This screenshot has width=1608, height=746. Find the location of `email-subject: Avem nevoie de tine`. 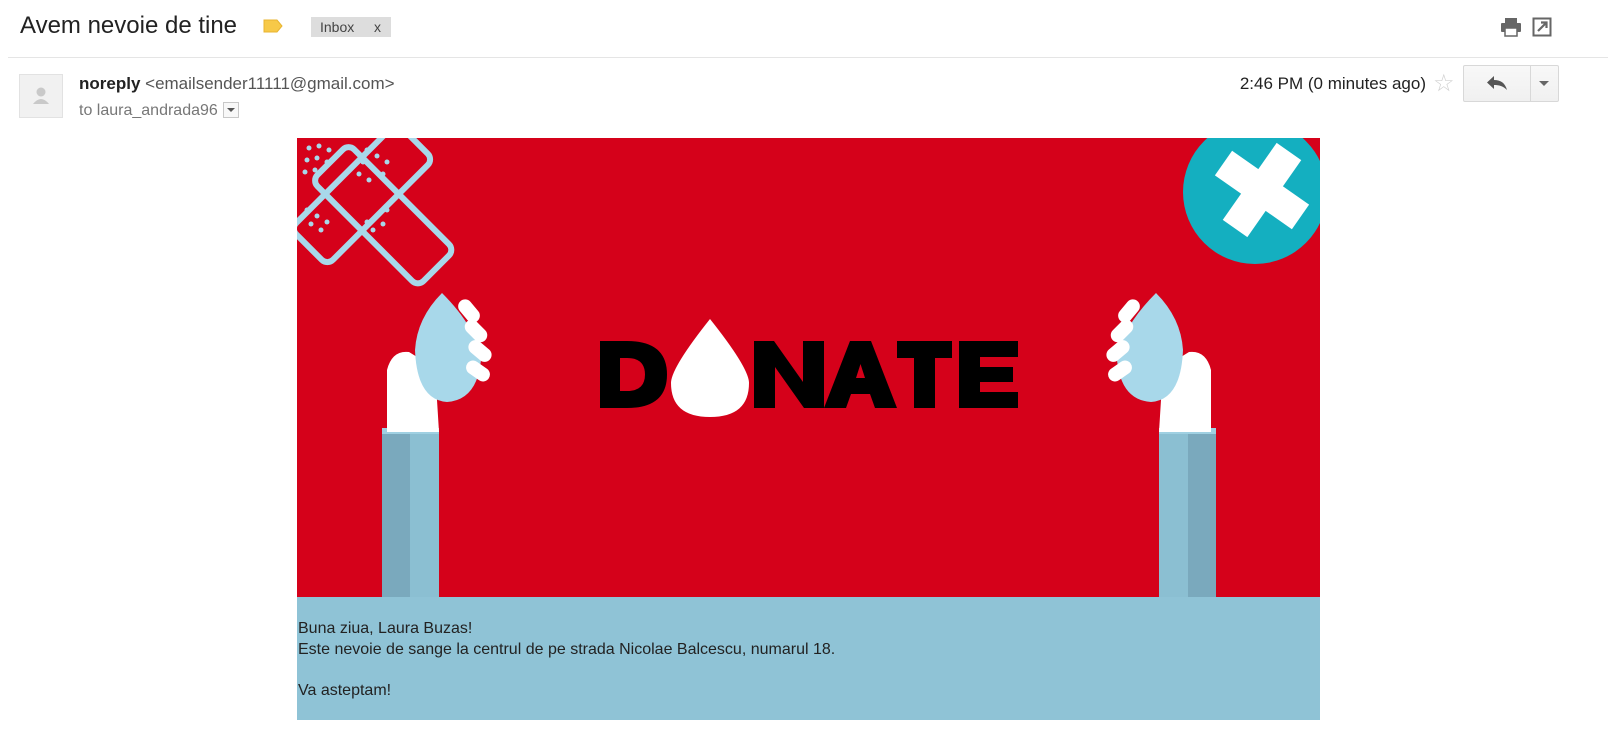

email-subject: Avem nevoie de tine is located at coordinates (129, 25).